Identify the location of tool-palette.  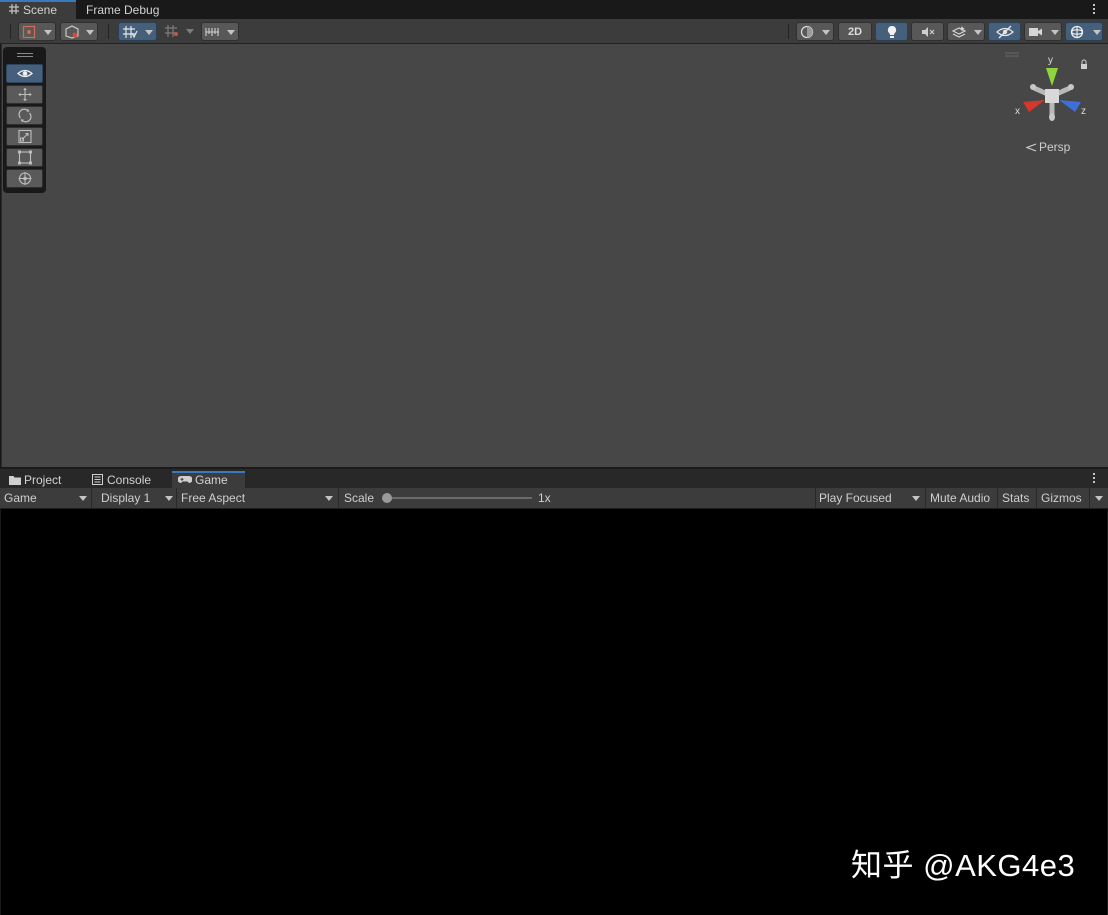
(24, 120).